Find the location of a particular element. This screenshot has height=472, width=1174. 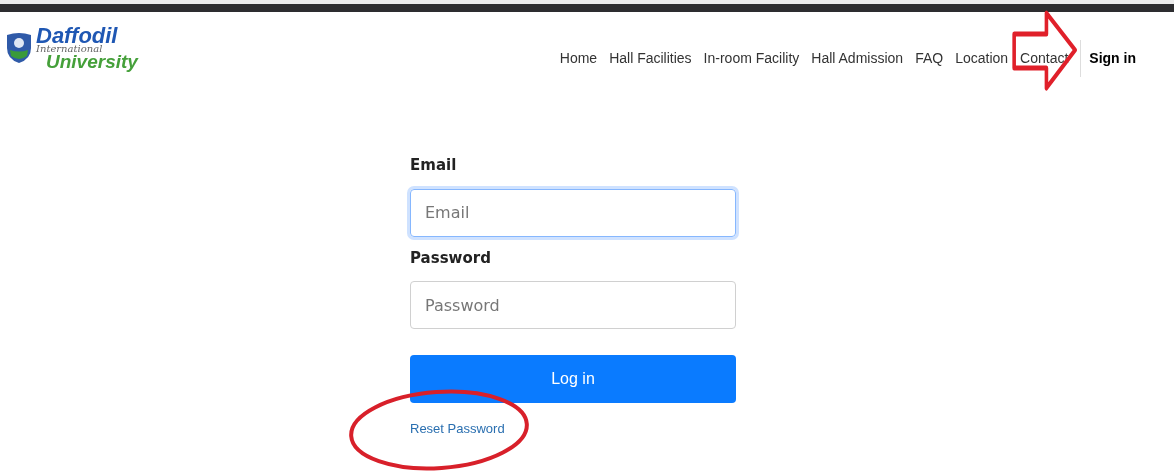

field-label: Password is located at coordinates (451, 258).